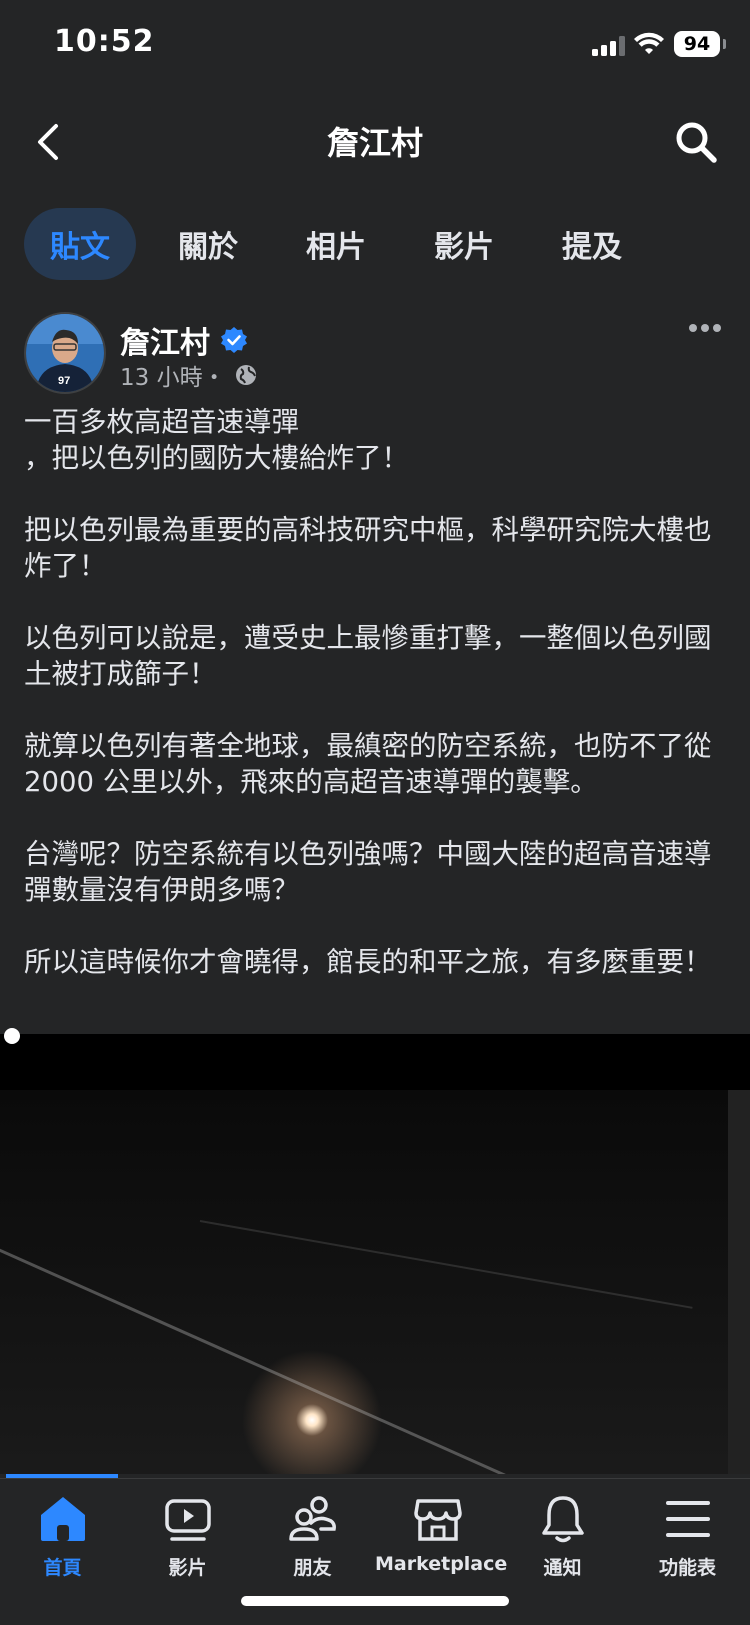  Describe the element at coordinates (441, 1564) in the screenshot. I see `nav-marketplace-label: Marketplace` at that location.